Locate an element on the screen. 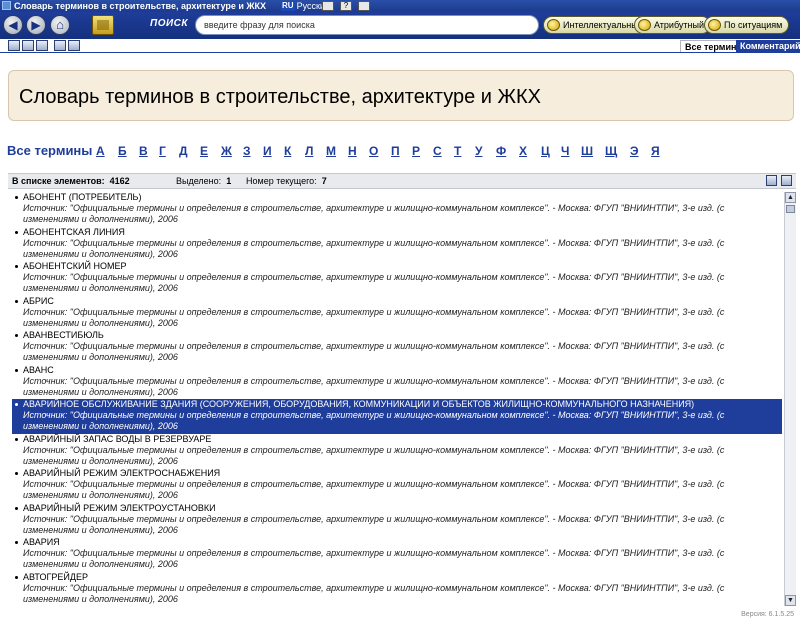 The image size is (800, 620). back-icon: ◀ is located at coordinates (13, 25).